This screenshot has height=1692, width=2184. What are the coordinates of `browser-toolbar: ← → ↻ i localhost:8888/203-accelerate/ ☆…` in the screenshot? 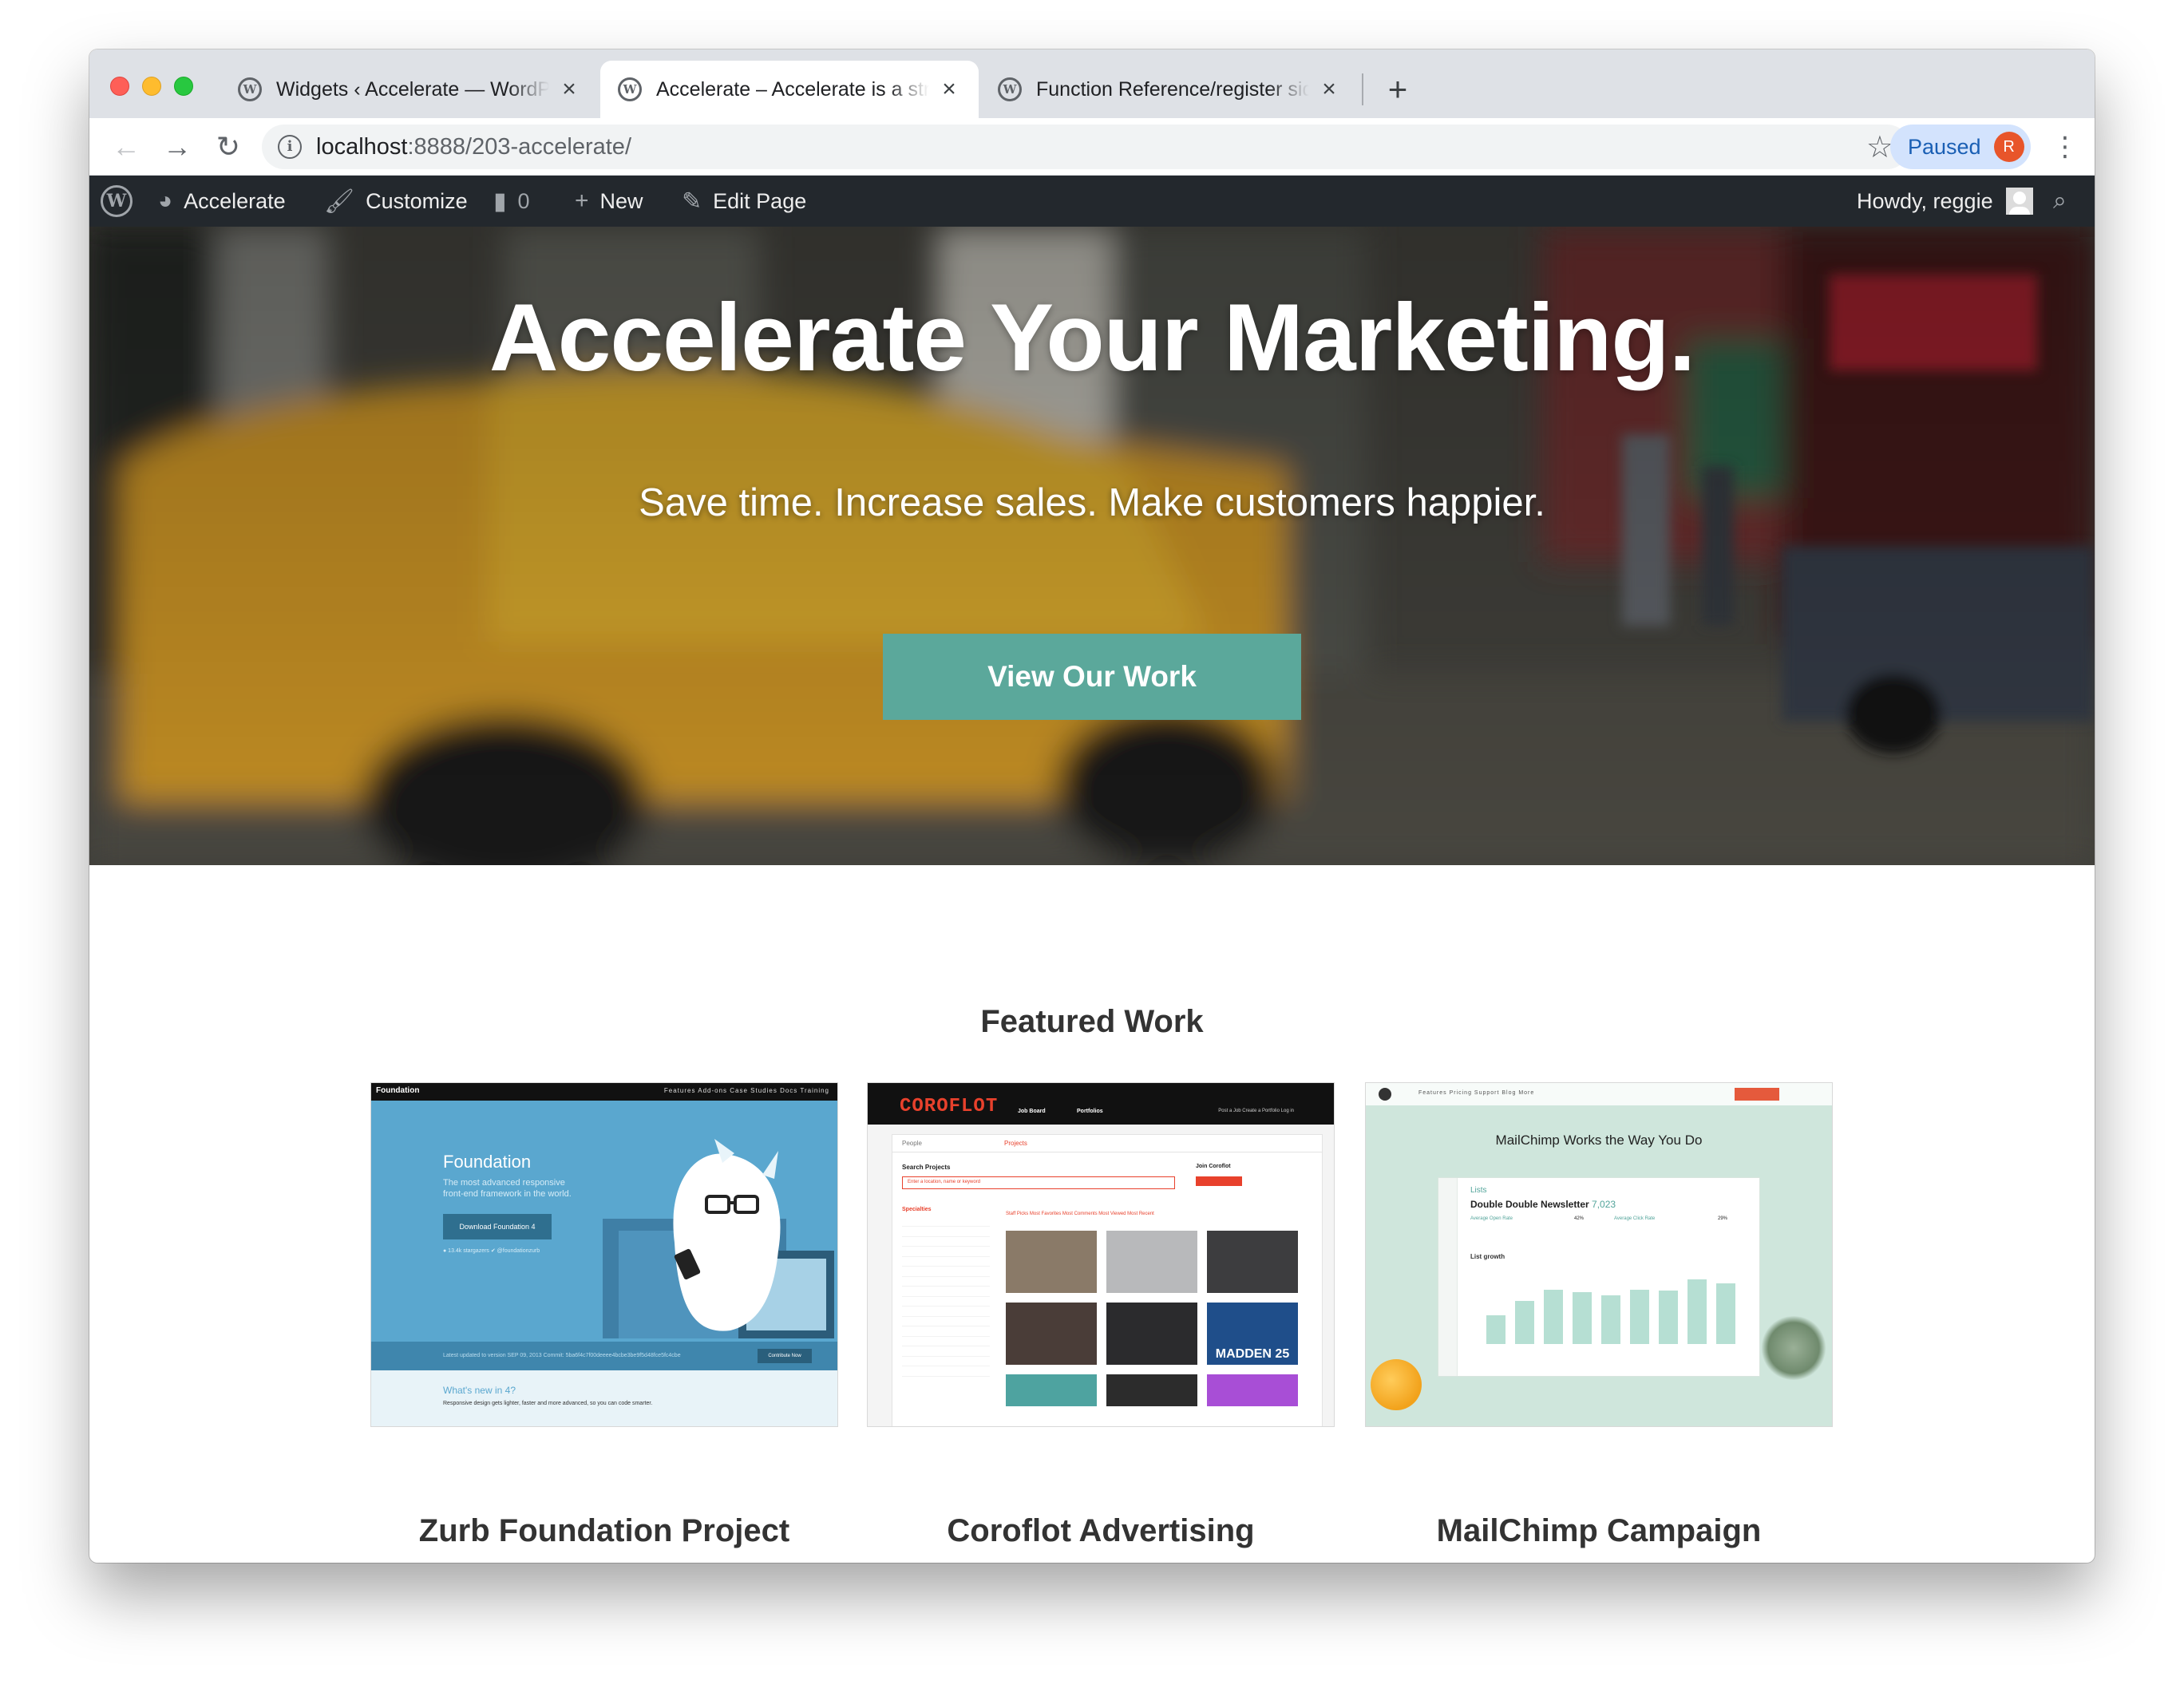 It's located at (1092, 147).